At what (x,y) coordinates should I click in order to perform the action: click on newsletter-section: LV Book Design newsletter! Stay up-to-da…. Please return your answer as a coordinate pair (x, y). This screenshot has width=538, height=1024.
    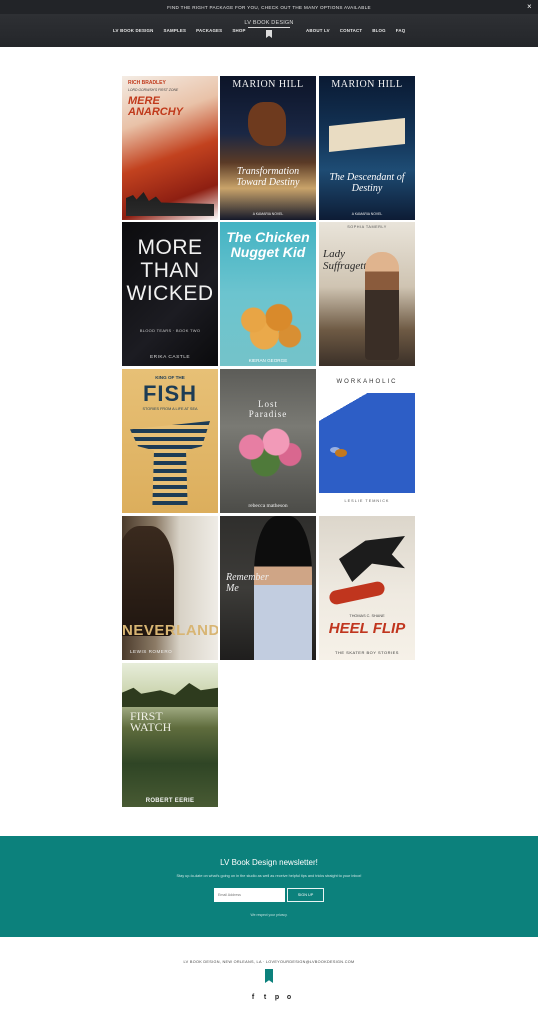
    Looking at the image, I should click on (269, 886).